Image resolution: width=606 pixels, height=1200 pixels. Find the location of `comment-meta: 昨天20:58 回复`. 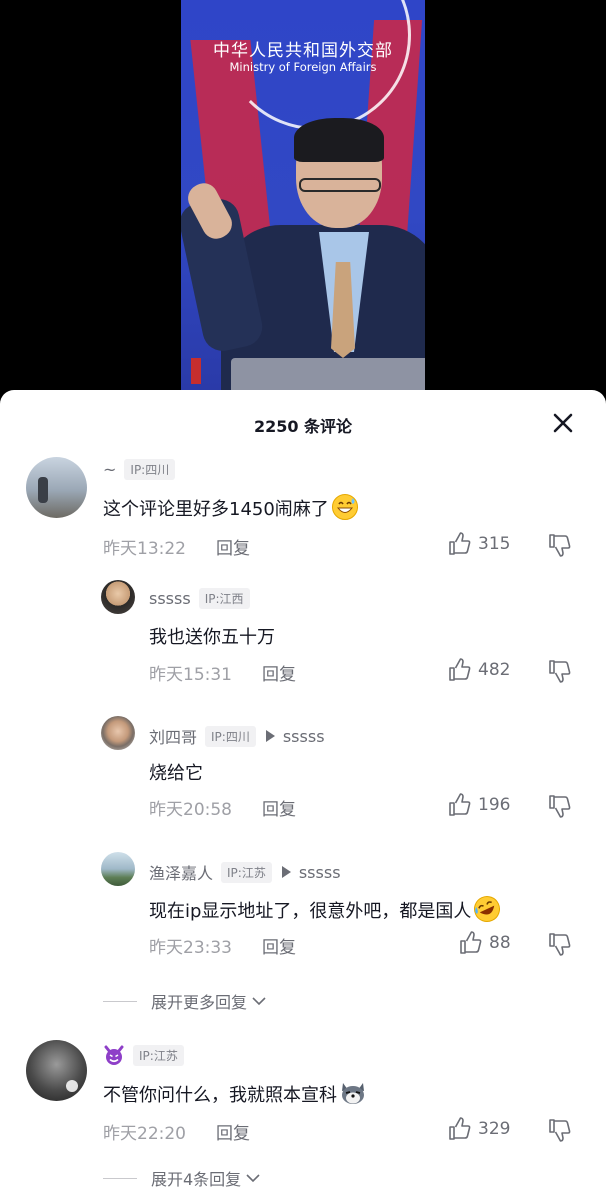

comment-meta: 昨天20:58 回复 is located at coordinates (222, 807).